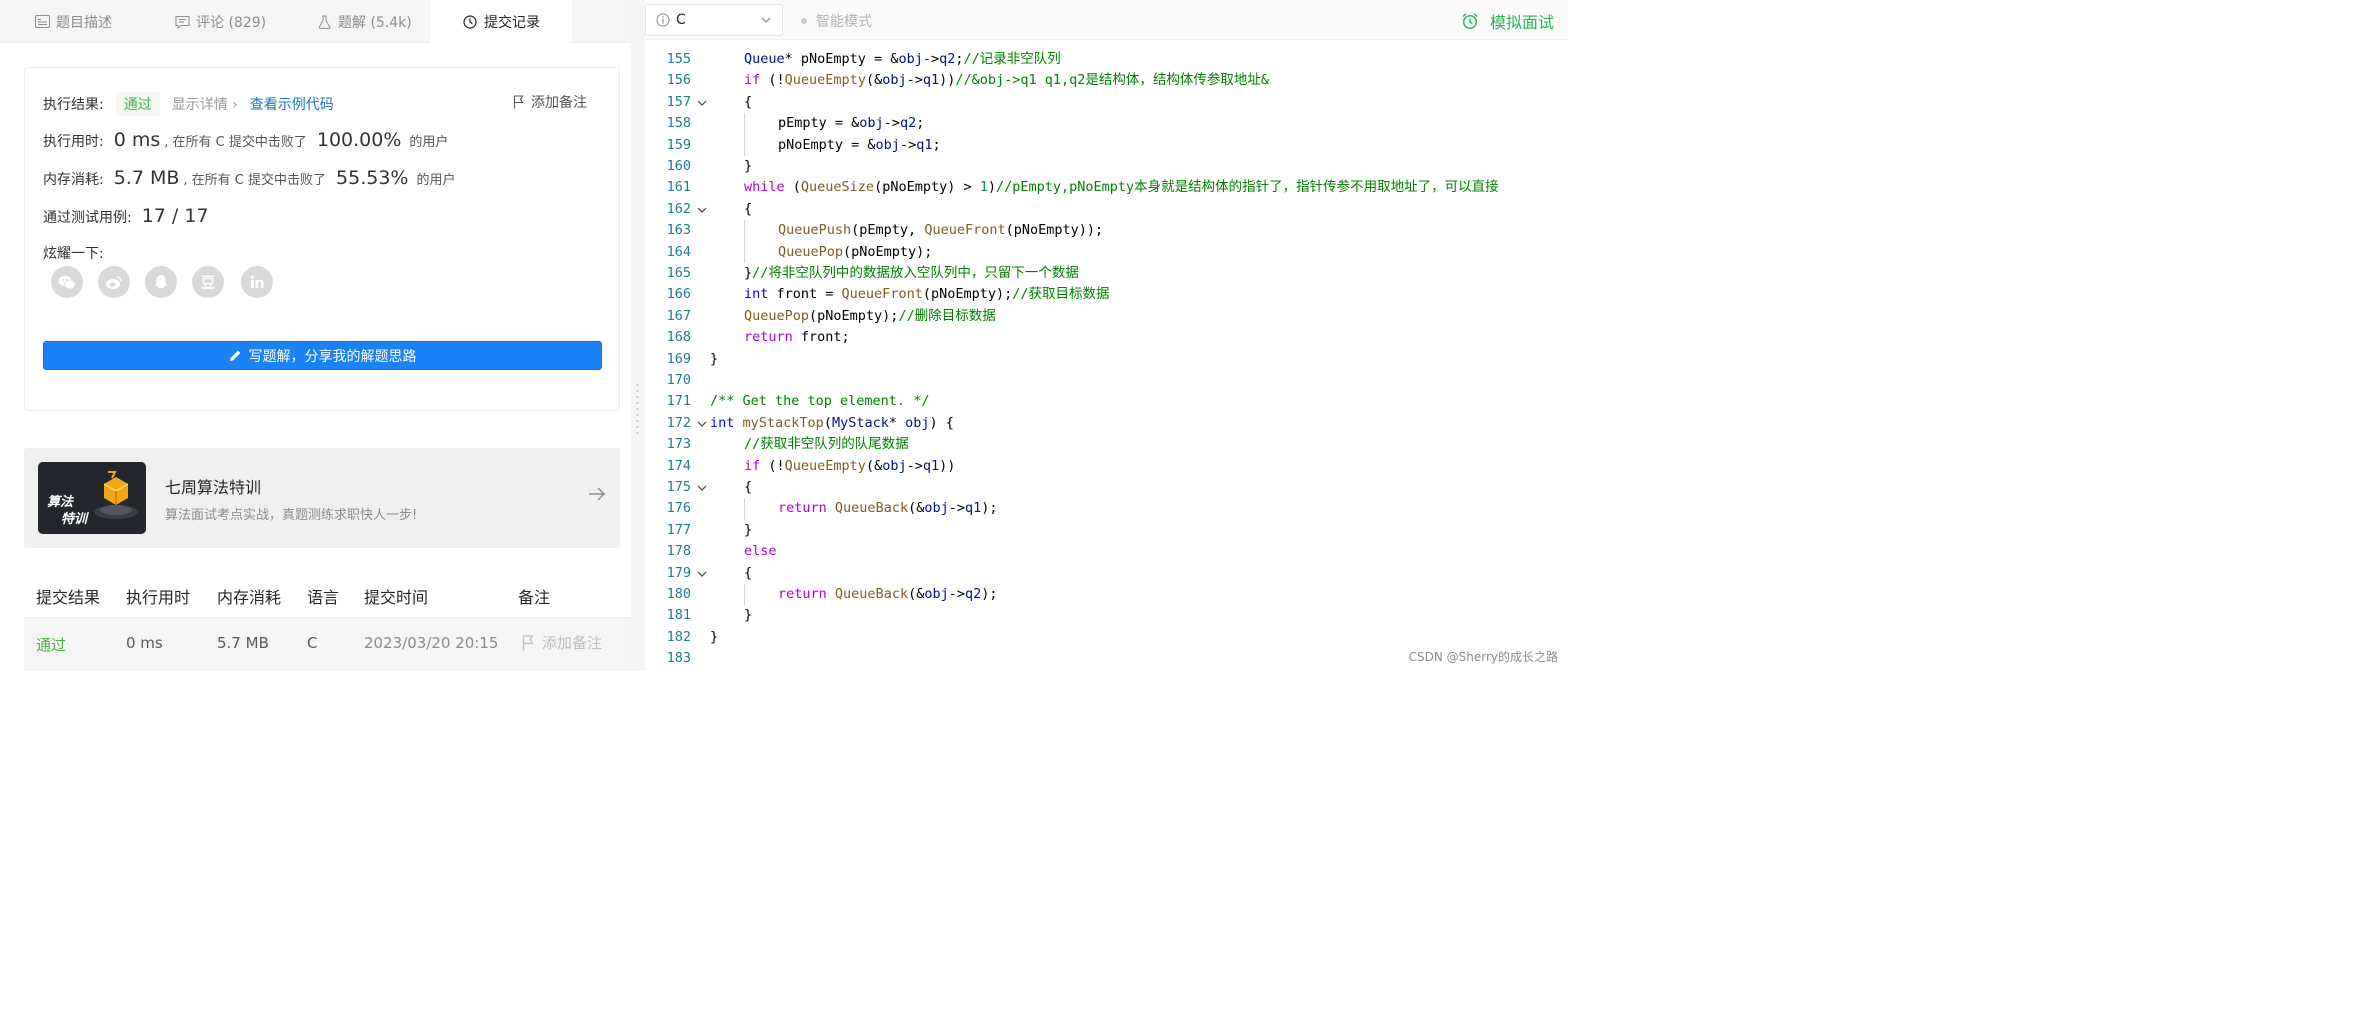 The width and height of the screenshot is (2367, 1013). I want to click on code-line: 169}, so click(1106, 359).